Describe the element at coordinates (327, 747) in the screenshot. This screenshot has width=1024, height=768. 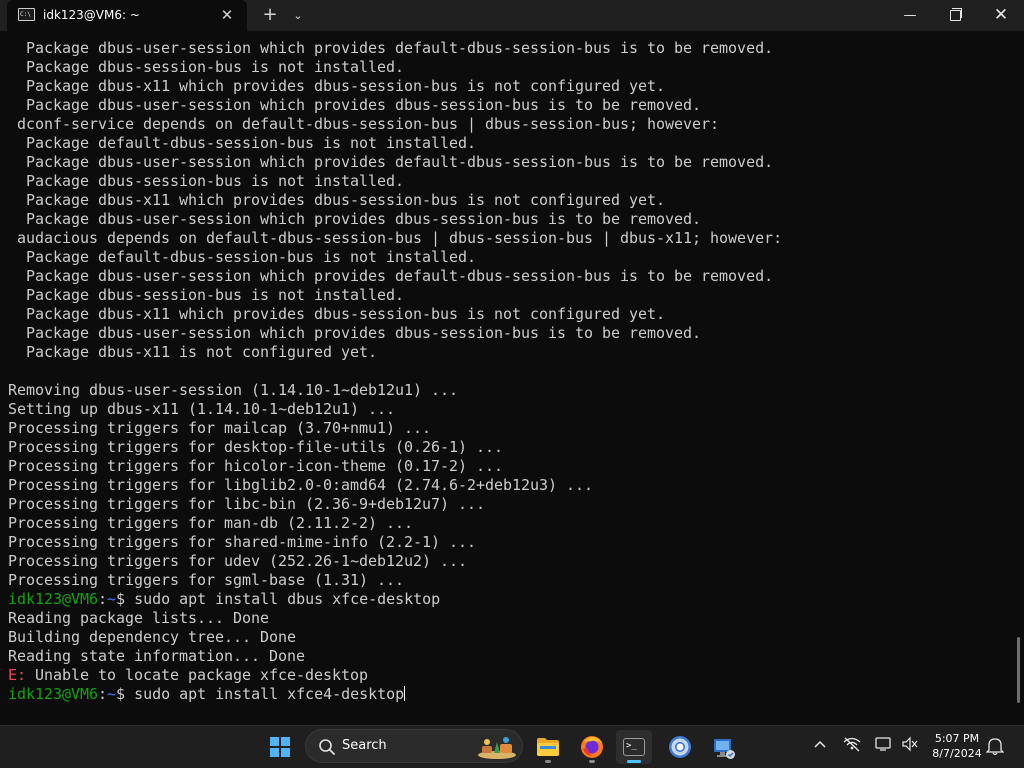
I see `search-icon` at that location.